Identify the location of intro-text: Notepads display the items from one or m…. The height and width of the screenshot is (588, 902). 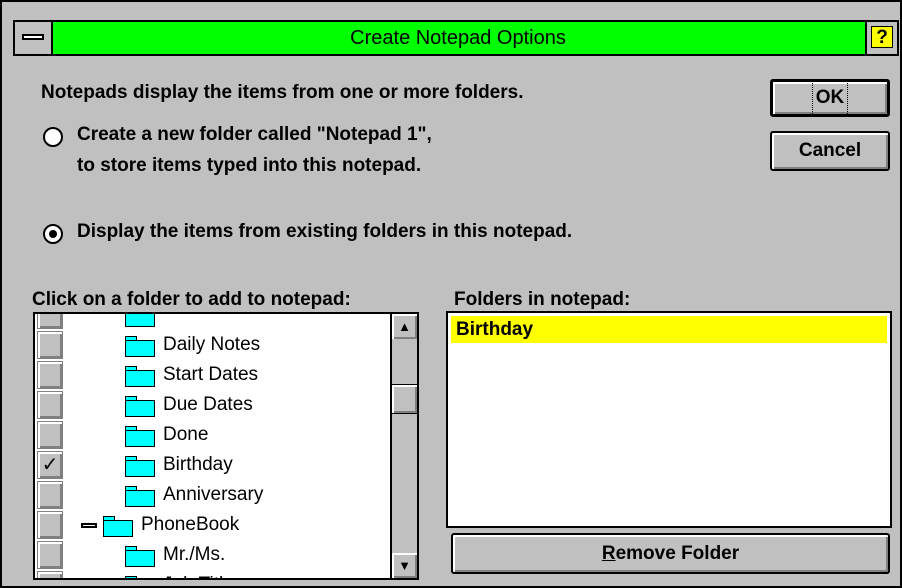
(282, 92).